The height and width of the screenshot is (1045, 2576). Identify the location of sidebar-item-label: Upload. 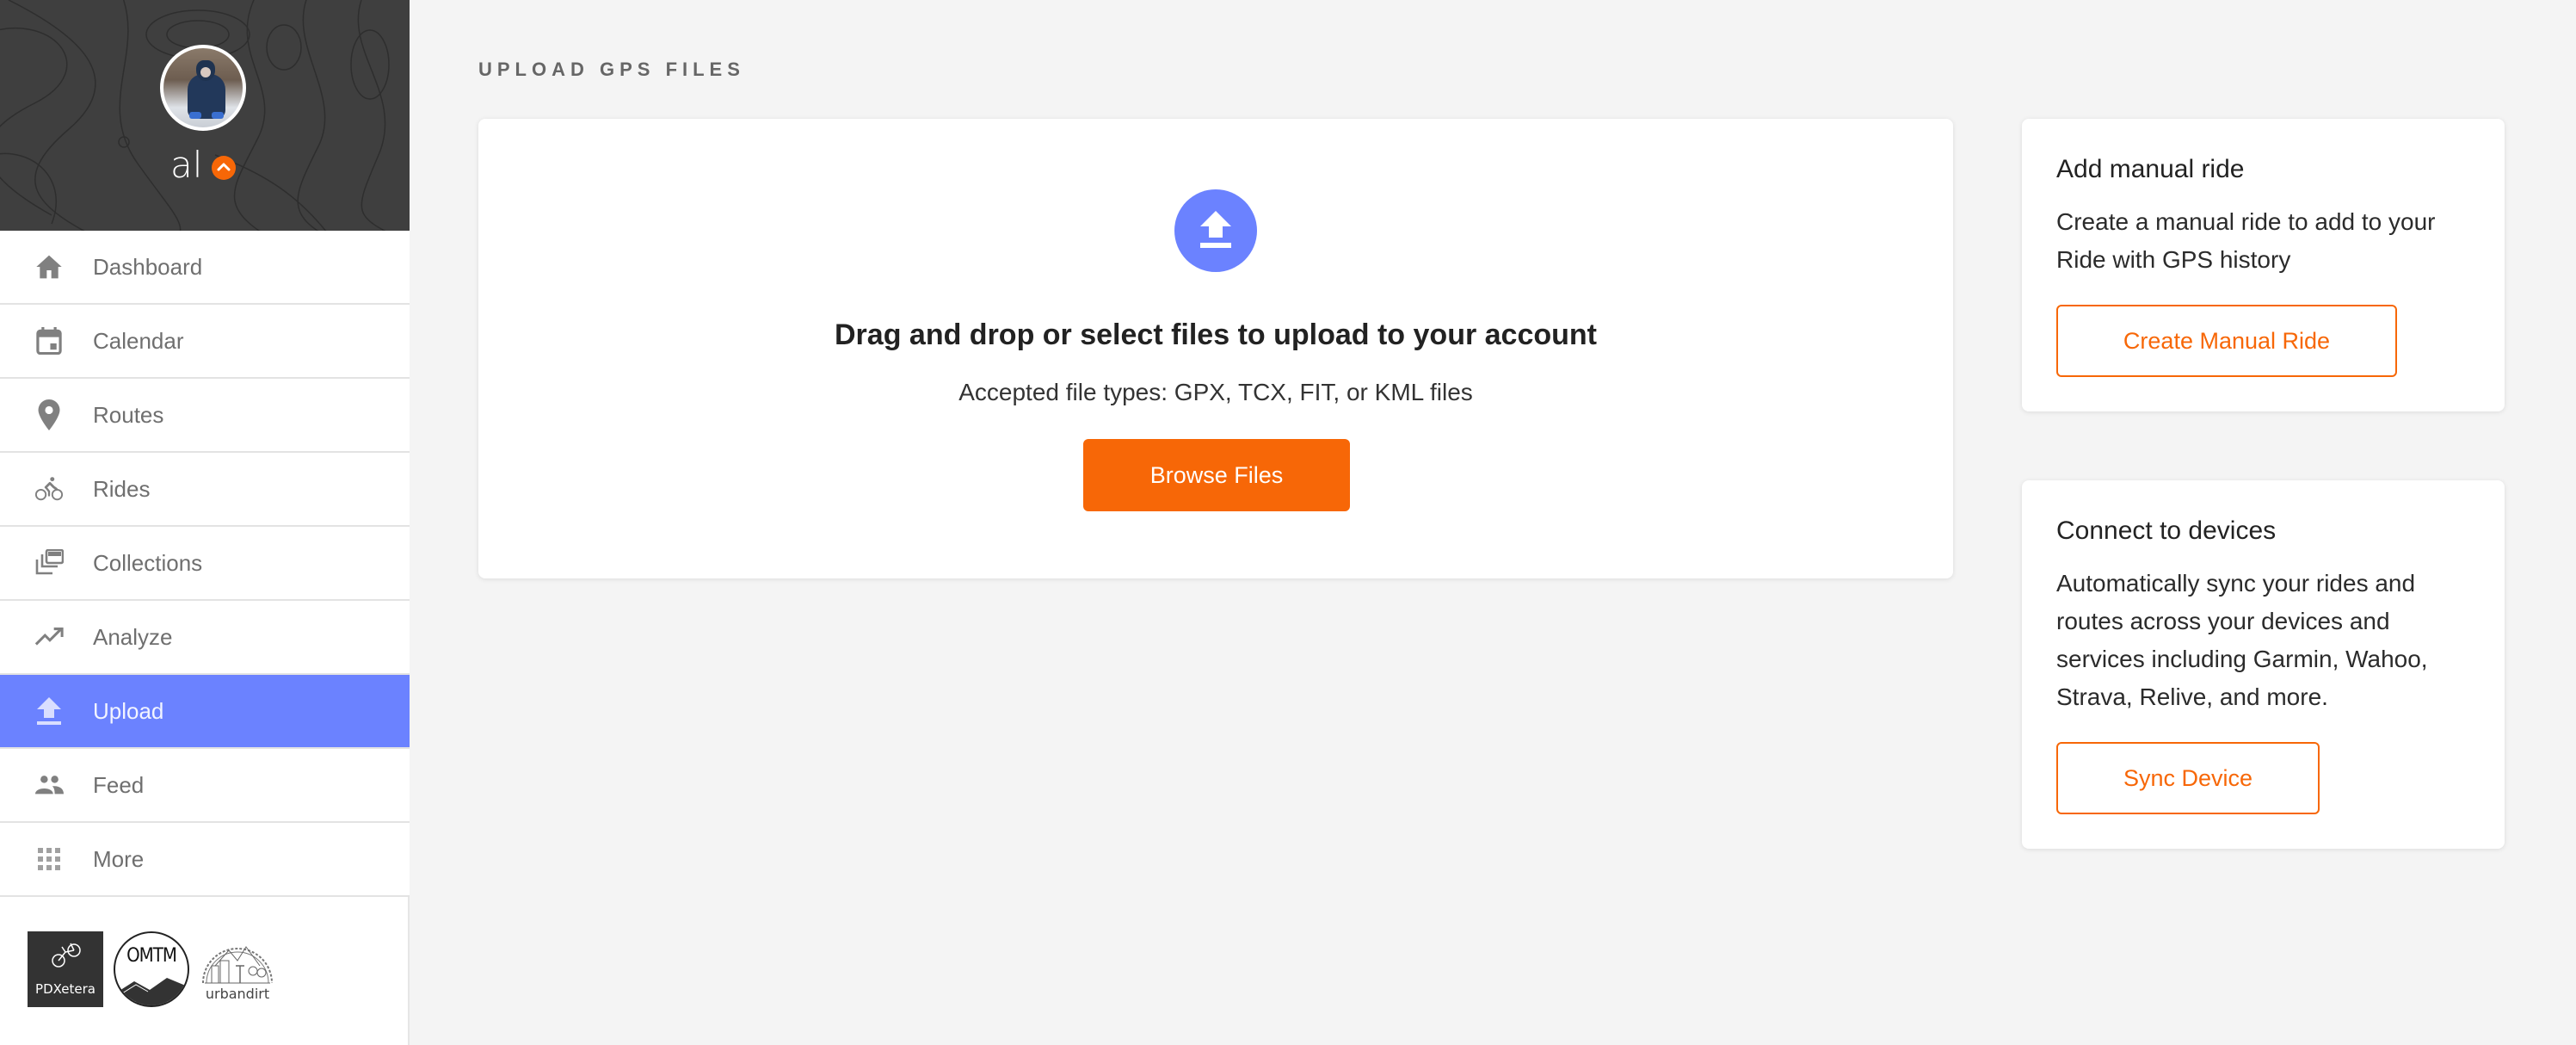
(128, 710).